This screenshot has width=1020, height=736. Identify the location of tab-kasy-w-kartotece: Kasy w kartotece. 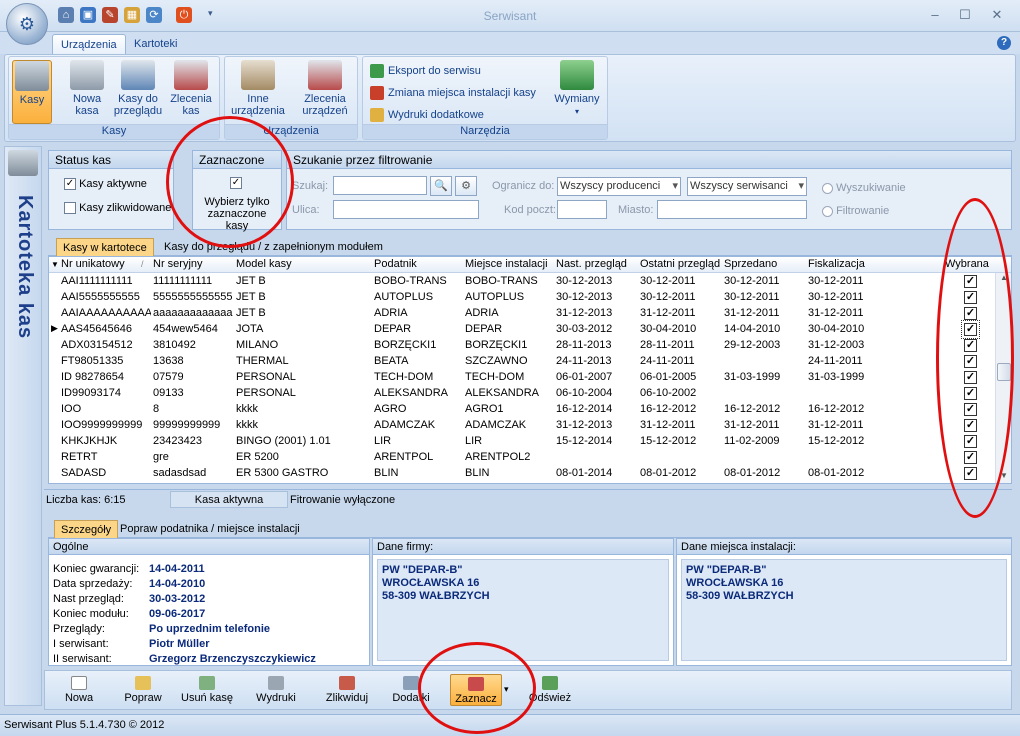
(105, 247).